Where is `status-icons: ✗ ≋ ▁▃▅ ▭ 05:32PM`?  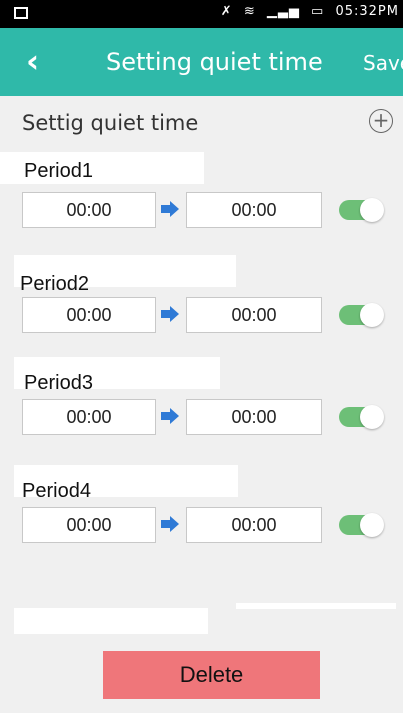 status-icons: ✗ ≋ ▁▃▅ ▭ 05:32PM is located at coordinates (307, 11).